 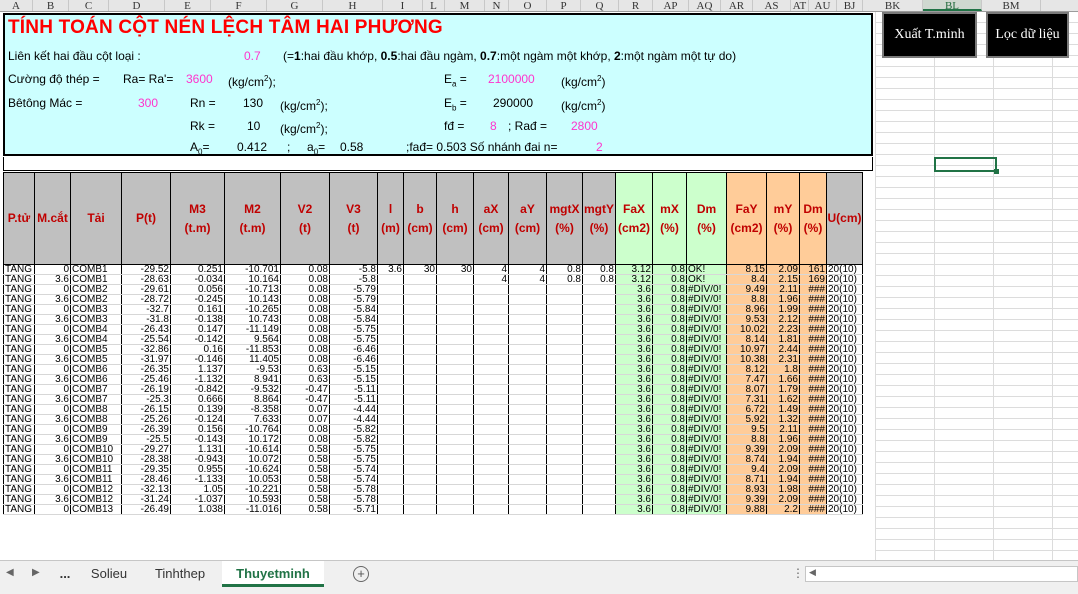 What do you see at coordinates (96, 218) in the screenshot?
I see `table-header-cell: Tải` at bounding box center [96, 218].